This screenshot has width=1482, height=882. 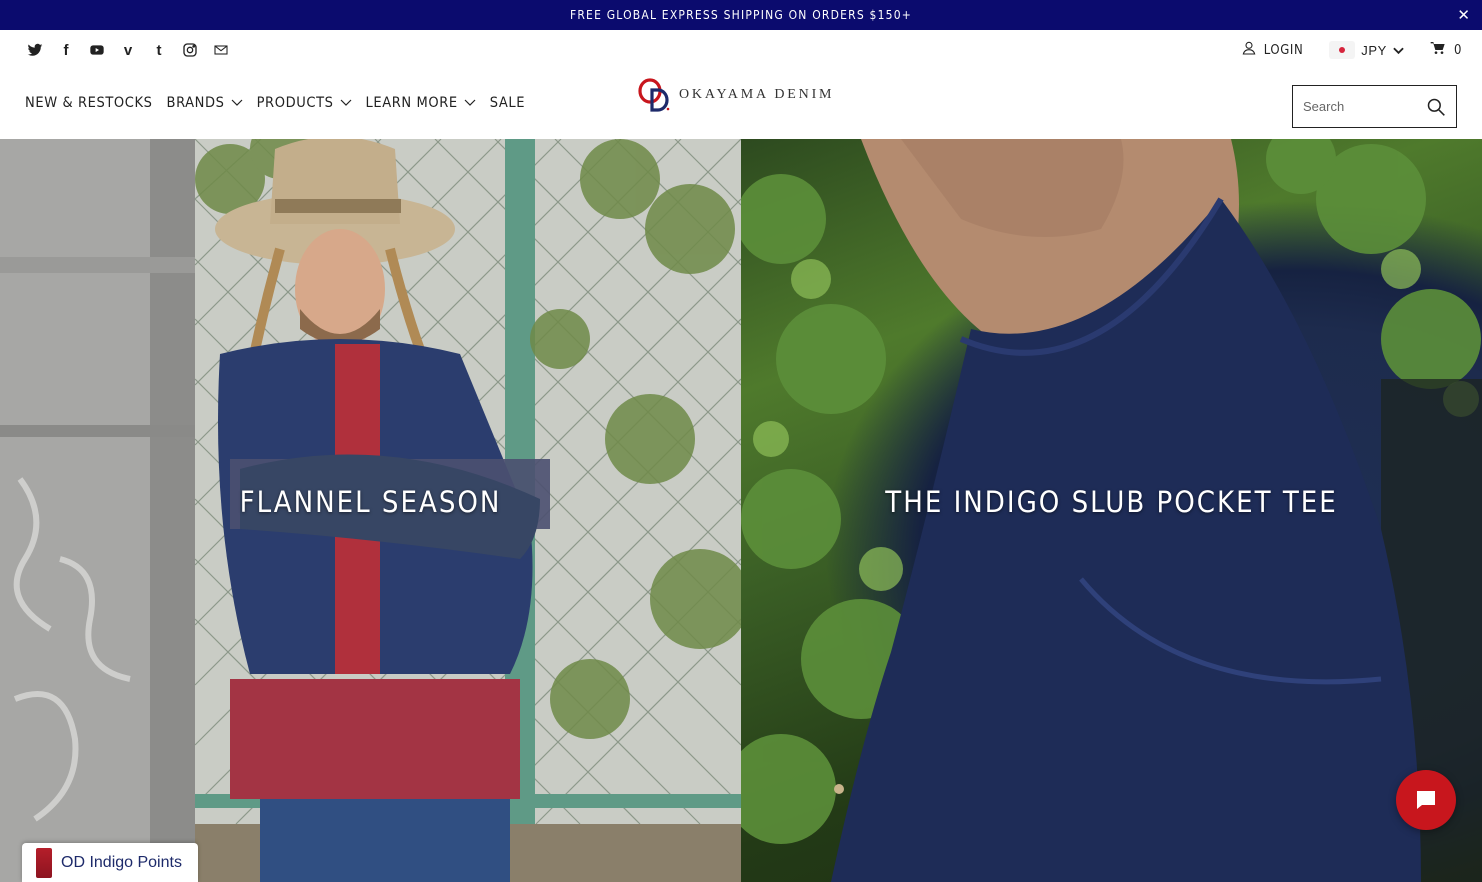 I want to click on youtube-icon, so click(x=97, y=50).